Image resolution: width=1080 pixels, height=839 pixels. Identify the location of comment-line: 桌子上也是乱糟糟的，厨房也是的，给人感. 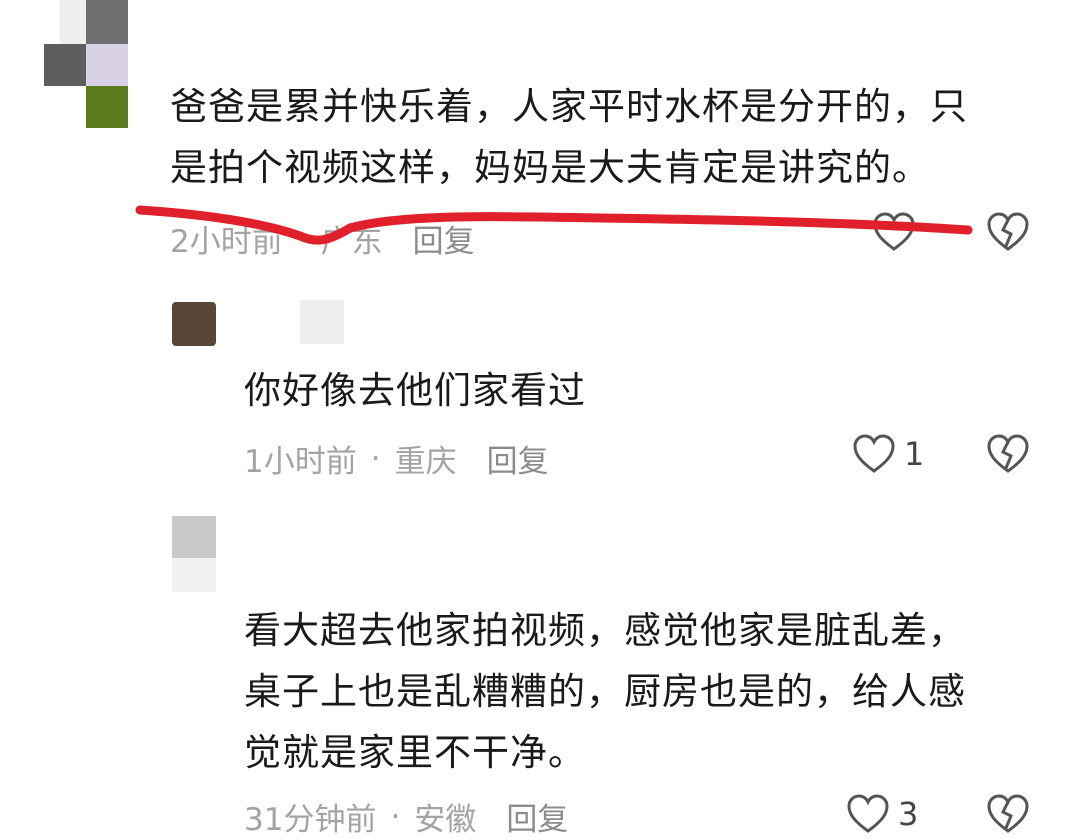
(605, 691).